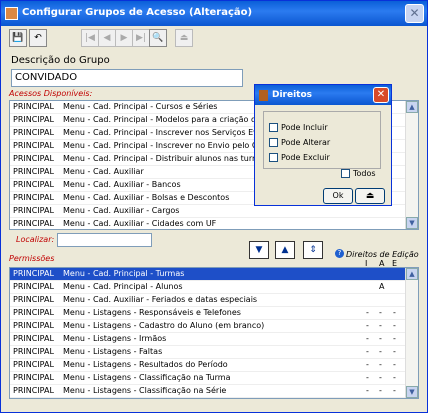 This screenshot has width=428, height=413. I want to click on dialog-close-button: ✕, so click(381, 95).